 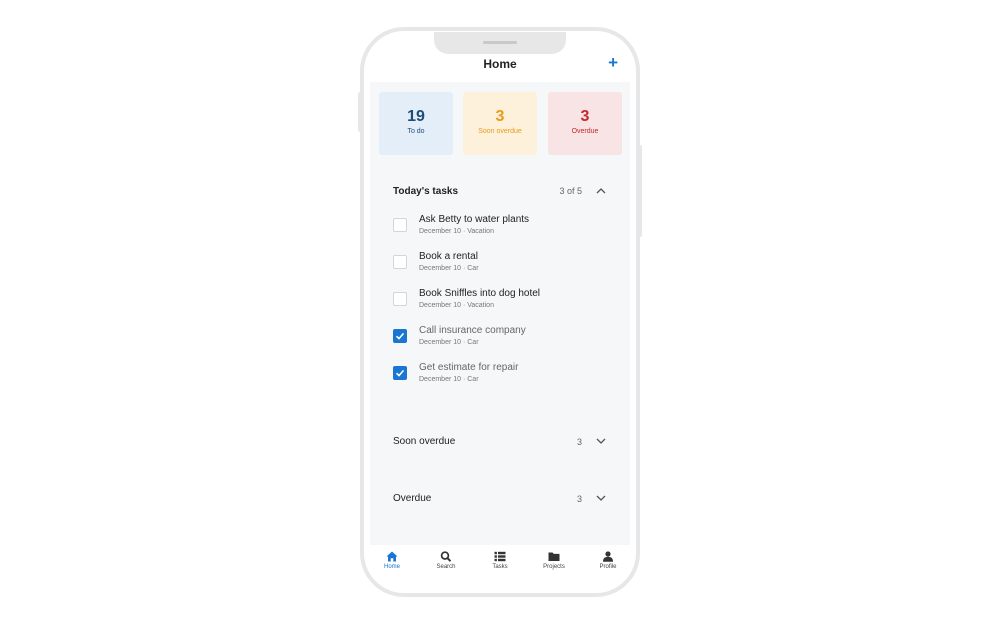 What do you see at coordinates (554, 567) in the screenshot?
I see `tab-label: Projects` at bounding box center [554, 567].